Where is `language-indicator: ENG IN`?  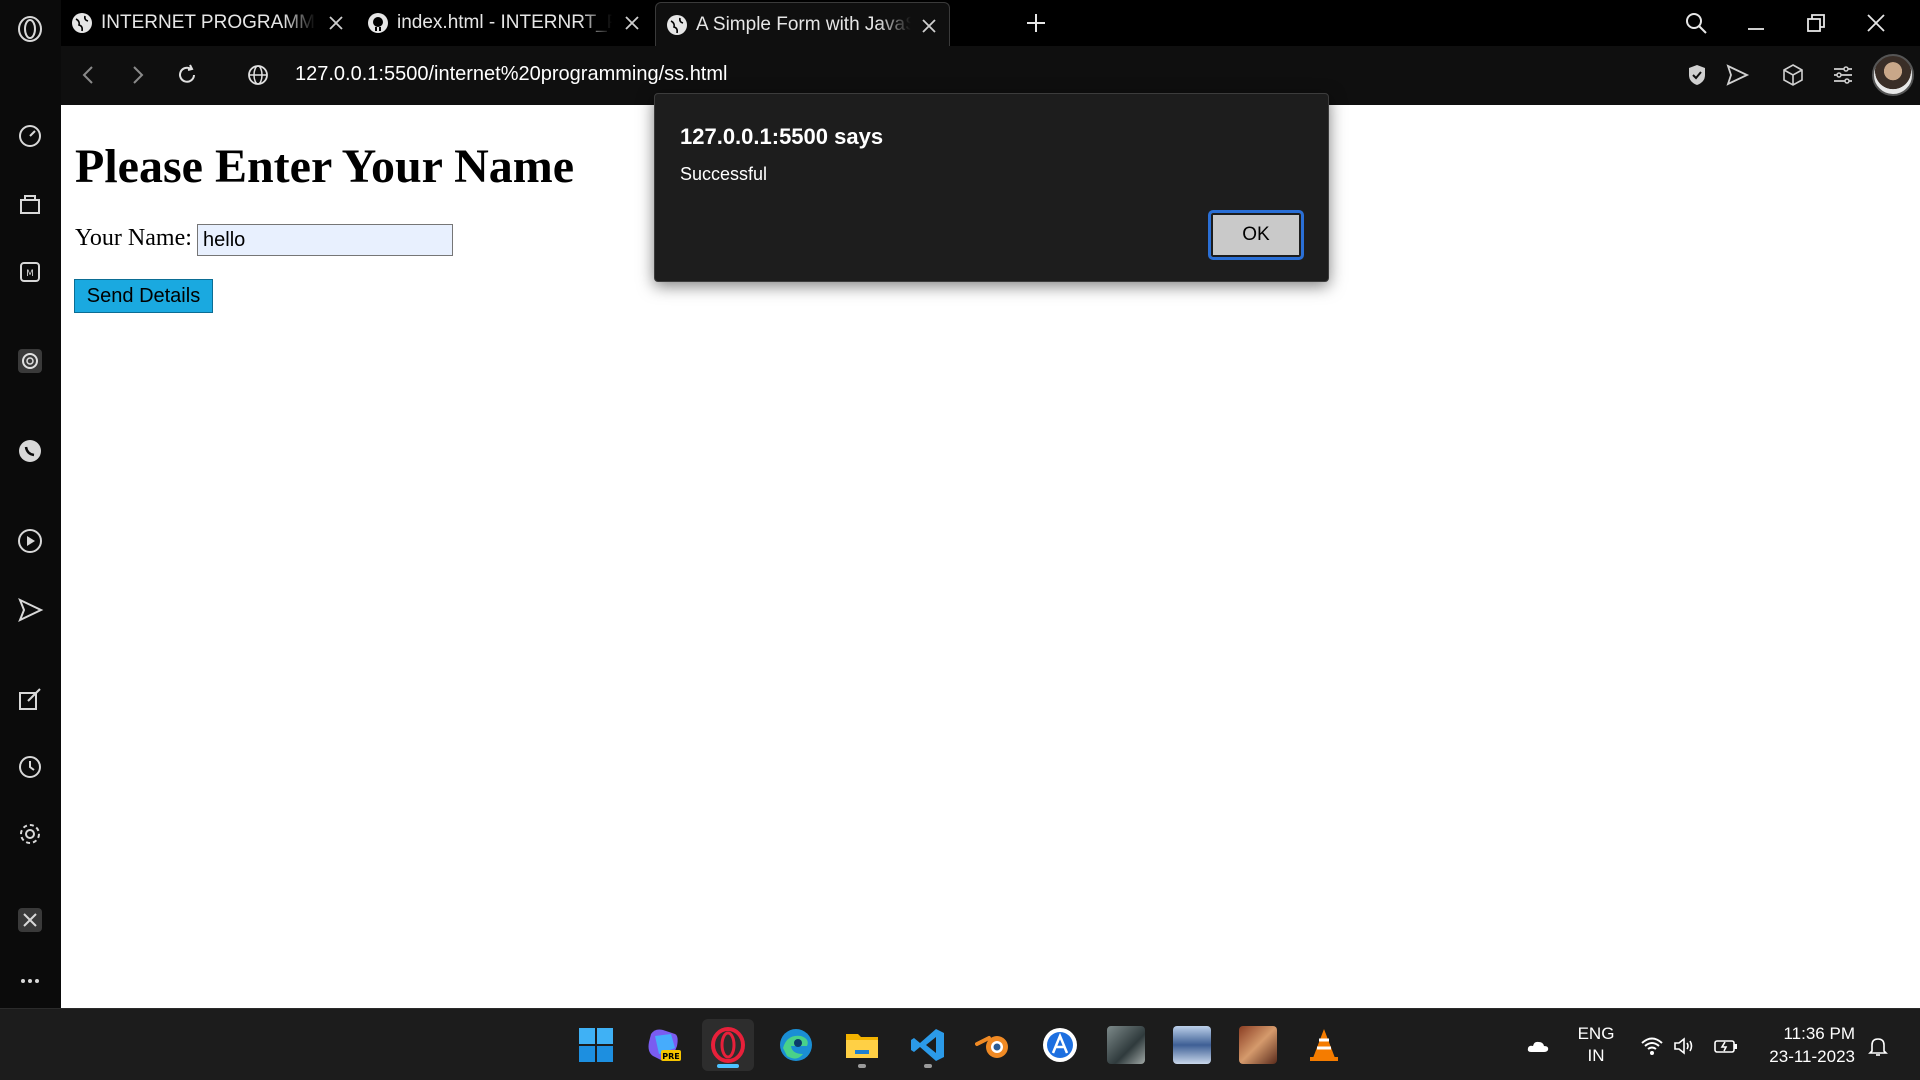 language-indicator: ENG IN is located at coordinates (1596, 1045).